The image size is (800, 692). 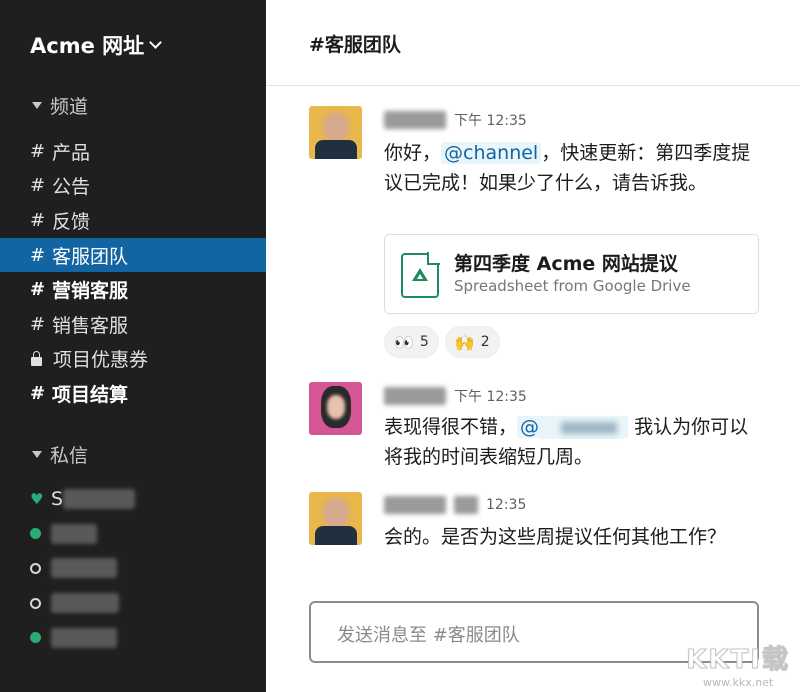 What do you see at coordinates (424, 342) in the screenshot?
I see `reaction-count: 5` at bounding box center [424, 342].